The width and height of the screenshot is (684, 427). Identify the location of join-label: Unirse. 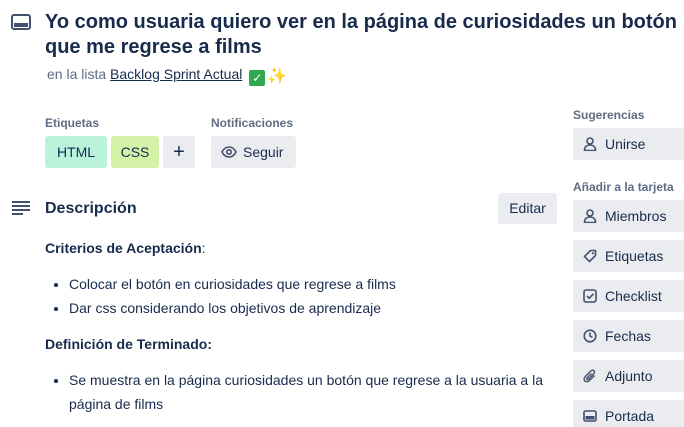
(625, 144).